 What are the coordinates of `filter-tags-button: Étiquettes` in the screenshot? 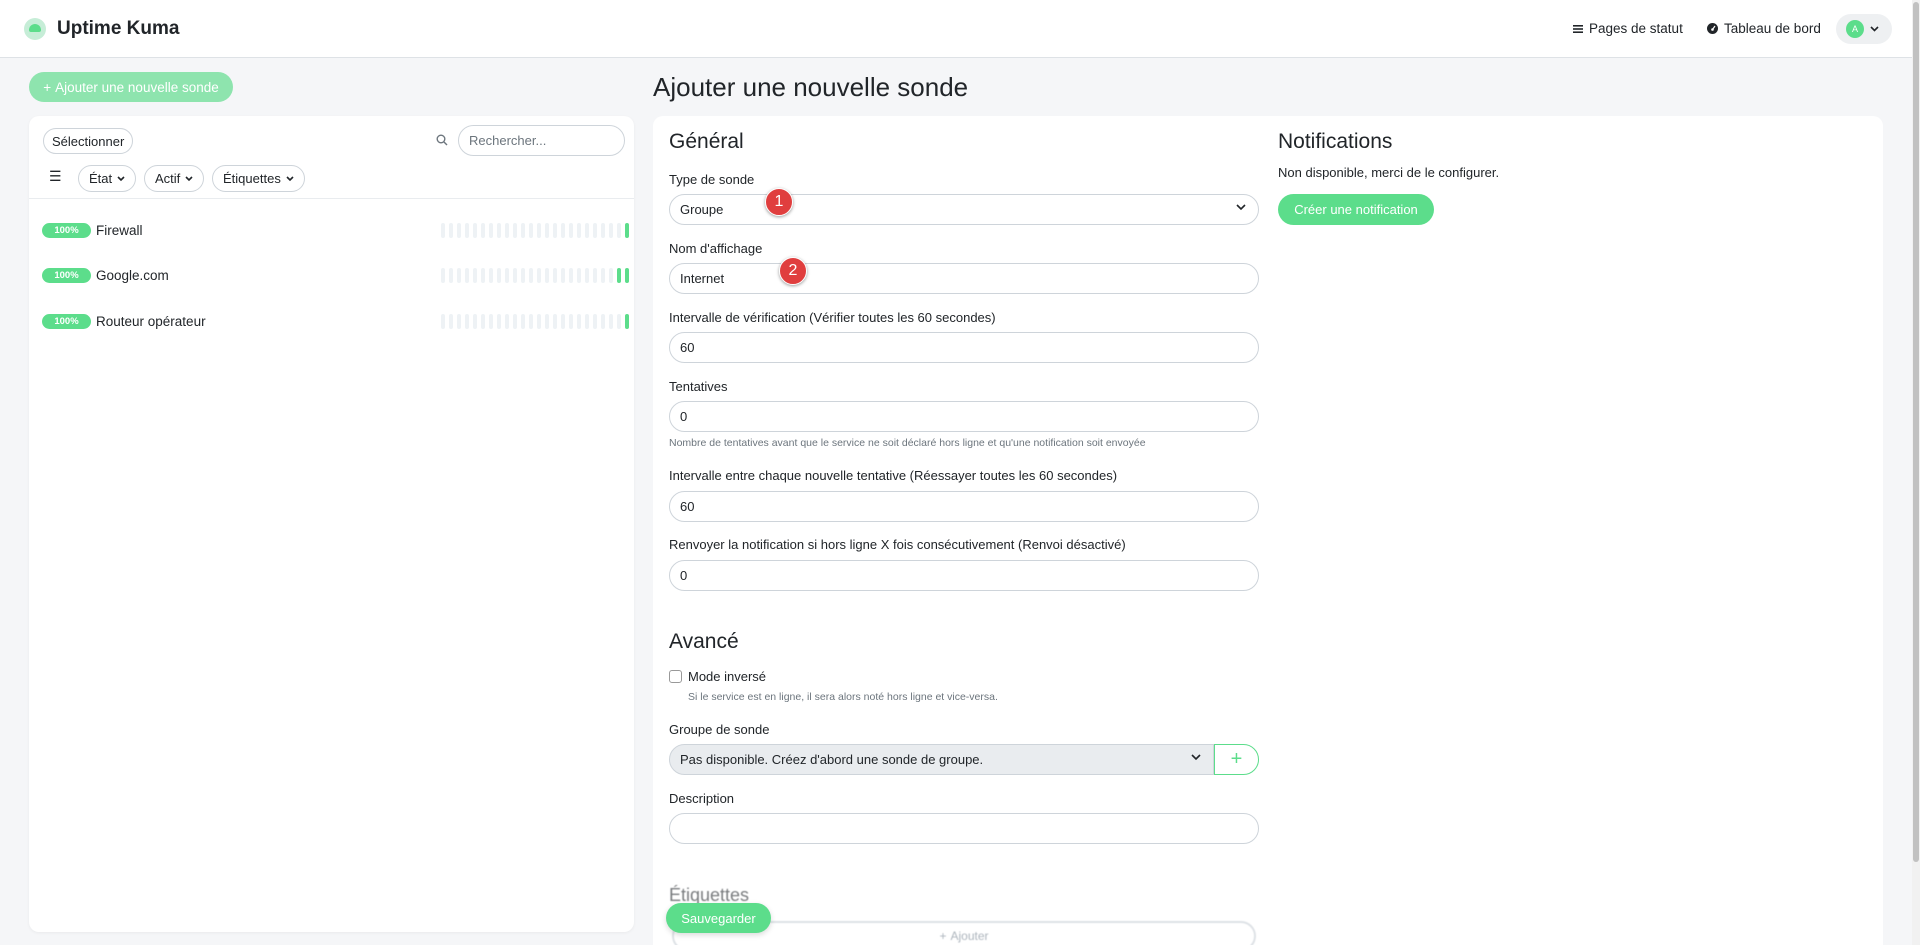 It's located at (258, 178).